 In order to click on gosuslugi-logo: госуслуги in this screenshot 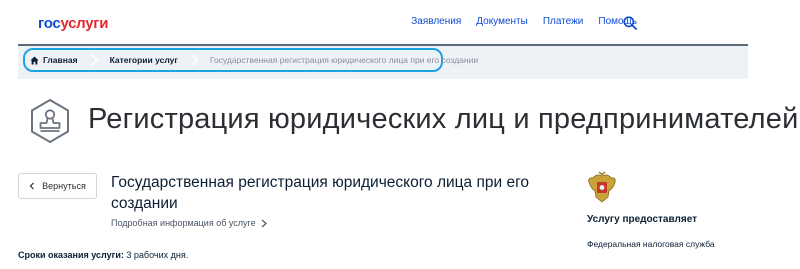, I will do `click(73, 23)`.